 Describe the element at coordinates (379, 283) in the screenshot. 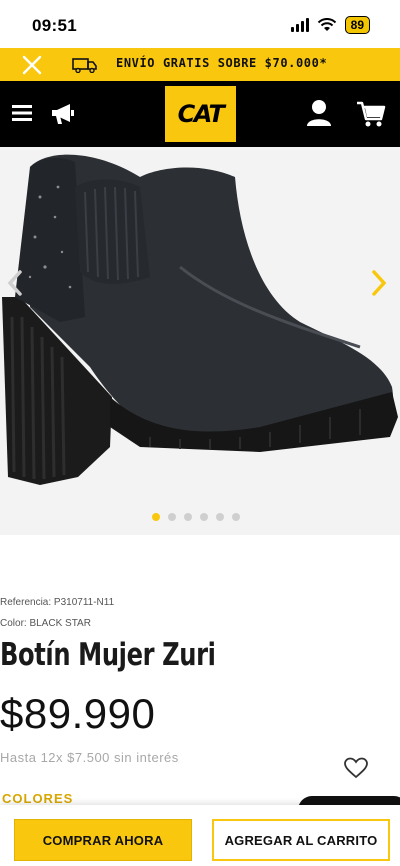

I see `chevron-right-icon` at that location.